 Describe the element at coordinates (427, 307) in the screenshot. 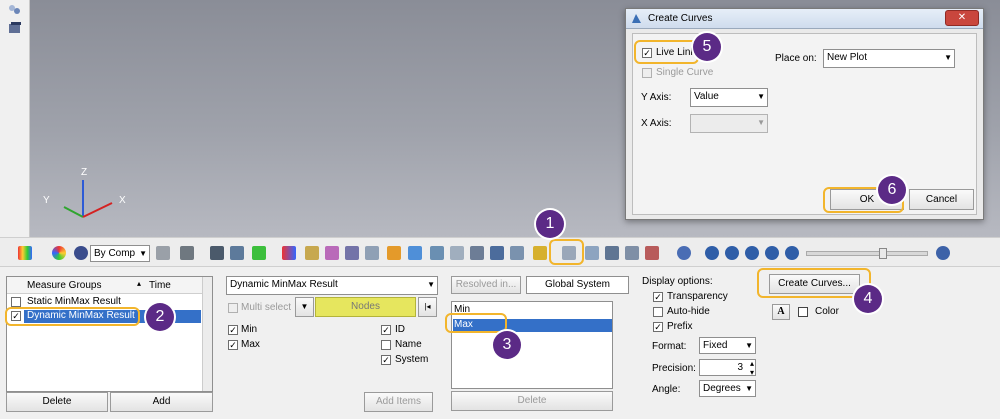

I see `reset-selection-button: |◂` at that location.